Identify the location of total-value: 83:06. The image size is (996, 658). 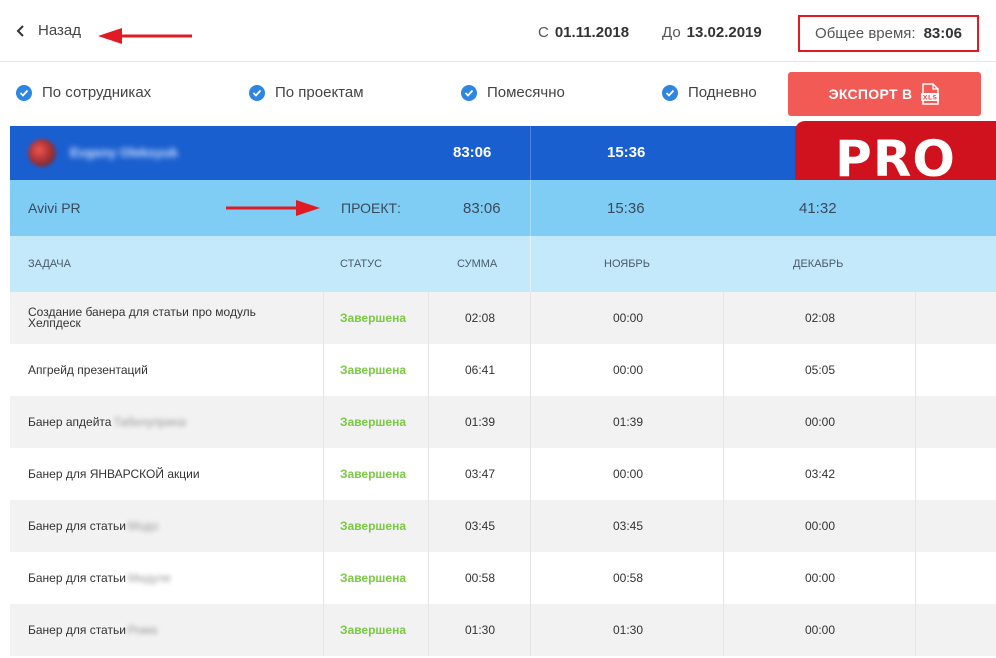
(942, 33).